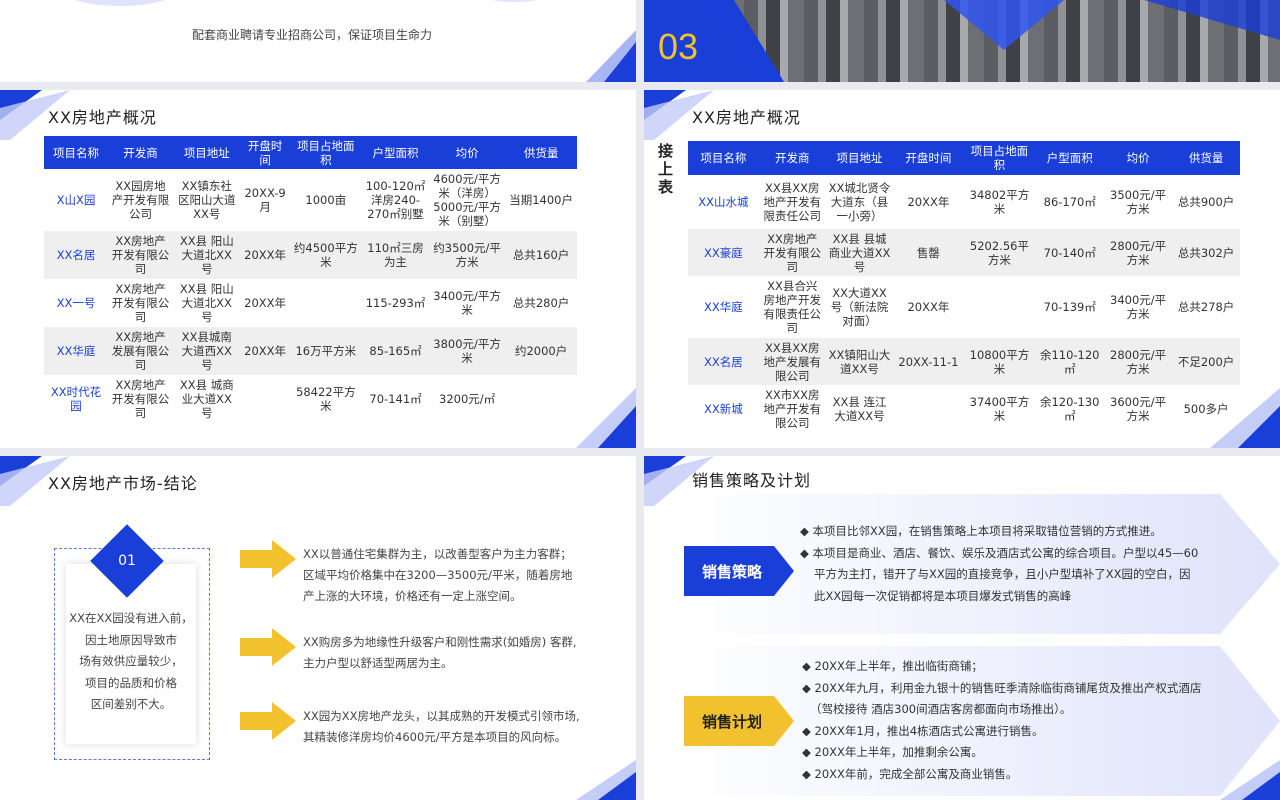 This screenshot has height=800, width=1280. I want to click on point-line: 其精装修洋房均价4600元/平方是本项目的风向标。, so click(435, 737).